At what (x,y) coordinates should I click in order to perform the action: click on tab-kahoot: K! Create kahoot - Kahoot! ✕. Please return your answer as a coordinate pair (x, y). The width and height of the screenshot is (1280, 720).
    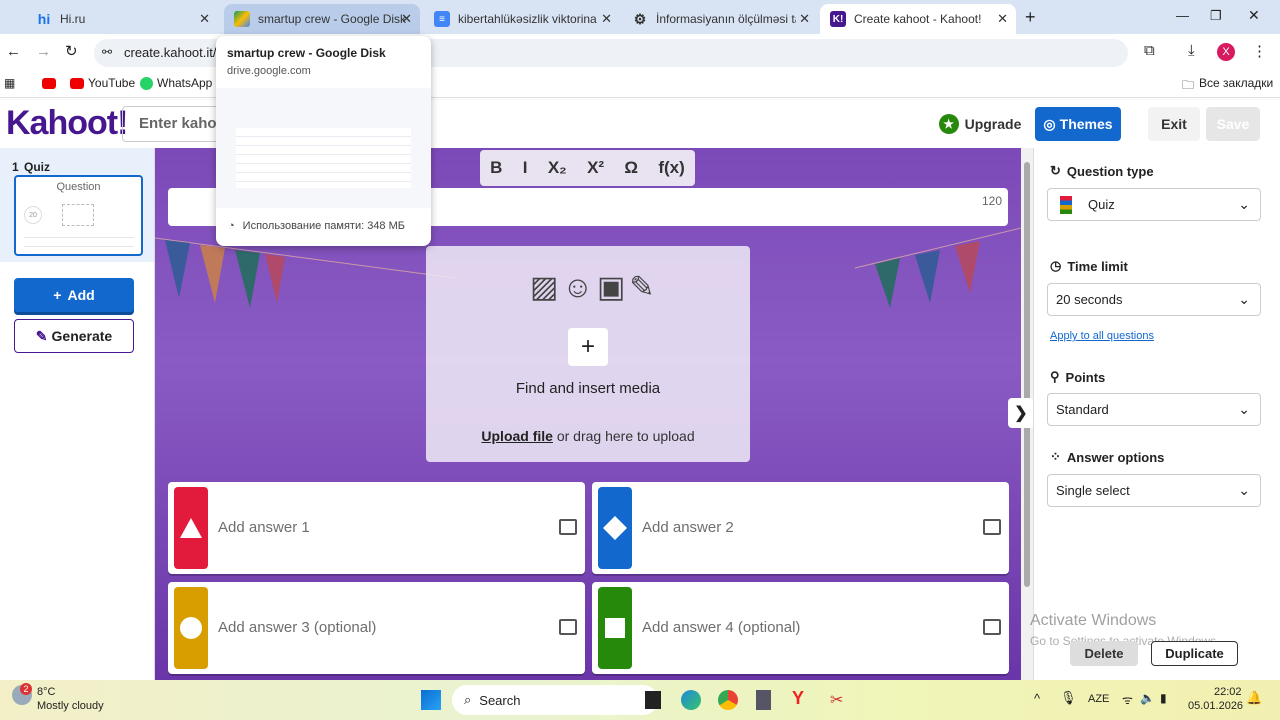
    Looking at the image, I should click on (918, 19).